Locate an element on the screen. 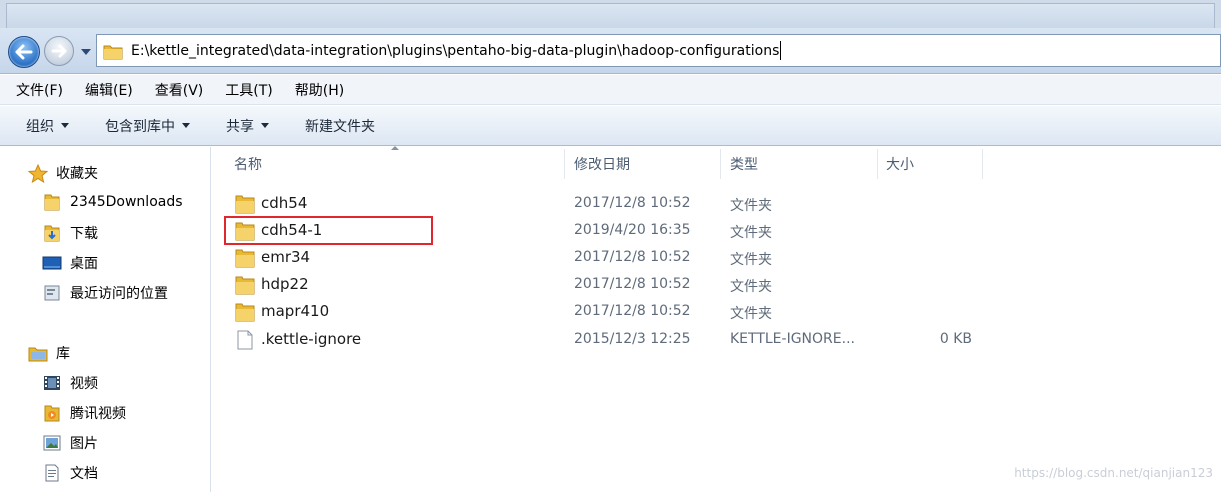  file-row: cdh54 2017/12/8 10:52 文件夹 is located at coordinates (716, 203).